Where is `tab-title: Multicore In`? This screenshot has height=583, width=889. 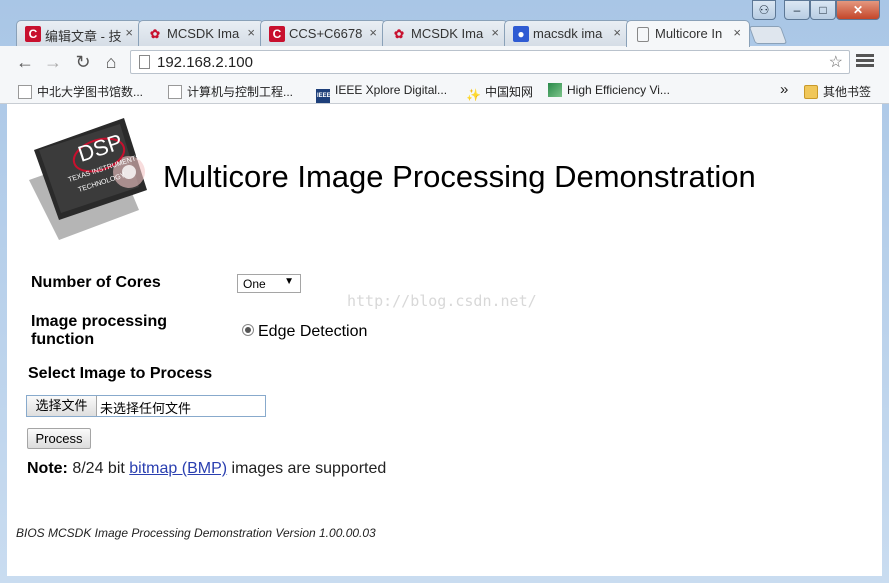 tab-title: Multicore In is located at coordinates (689, 33).